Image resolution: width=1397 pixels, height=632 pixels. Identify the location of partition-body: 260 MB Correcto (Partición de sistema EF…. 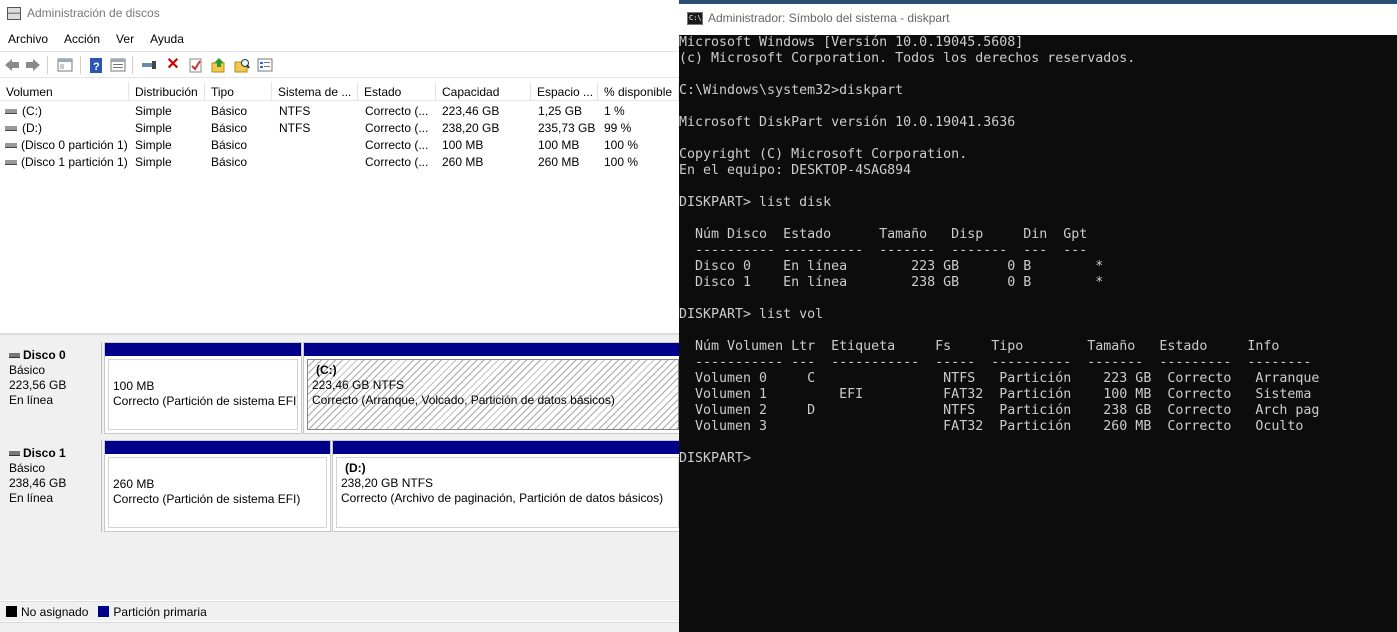
(217, 492).